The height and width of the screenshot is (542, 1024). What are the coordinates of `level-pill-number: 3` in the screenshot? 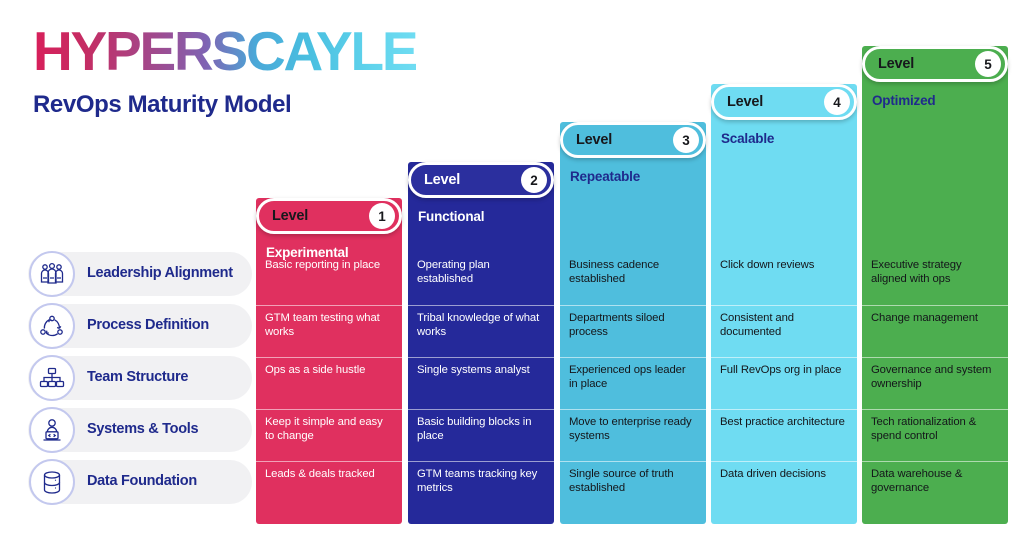 It's located at (686, 140).